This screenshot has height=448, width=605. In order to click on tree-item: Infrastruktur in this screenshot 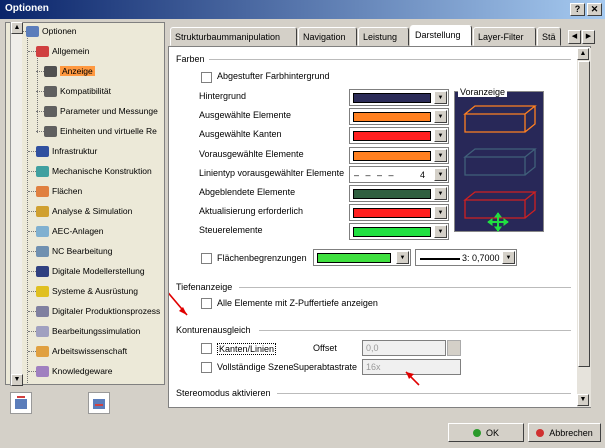, I will do `click(66, 151)`.